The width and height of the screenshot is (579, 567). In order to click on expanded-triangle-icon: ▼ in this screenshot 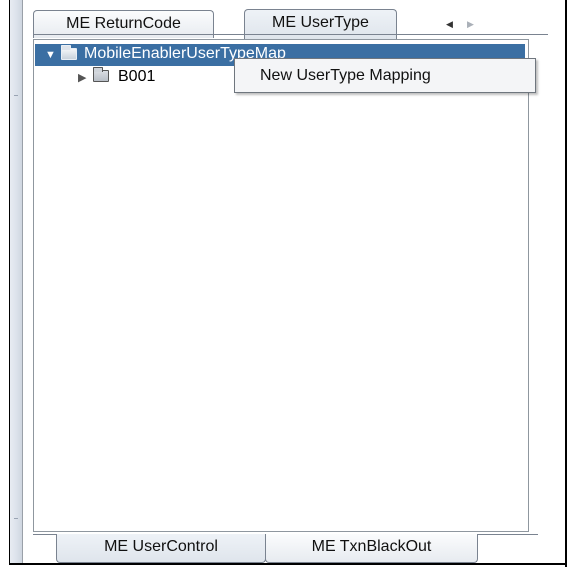, I will do `click(50, 55)`.